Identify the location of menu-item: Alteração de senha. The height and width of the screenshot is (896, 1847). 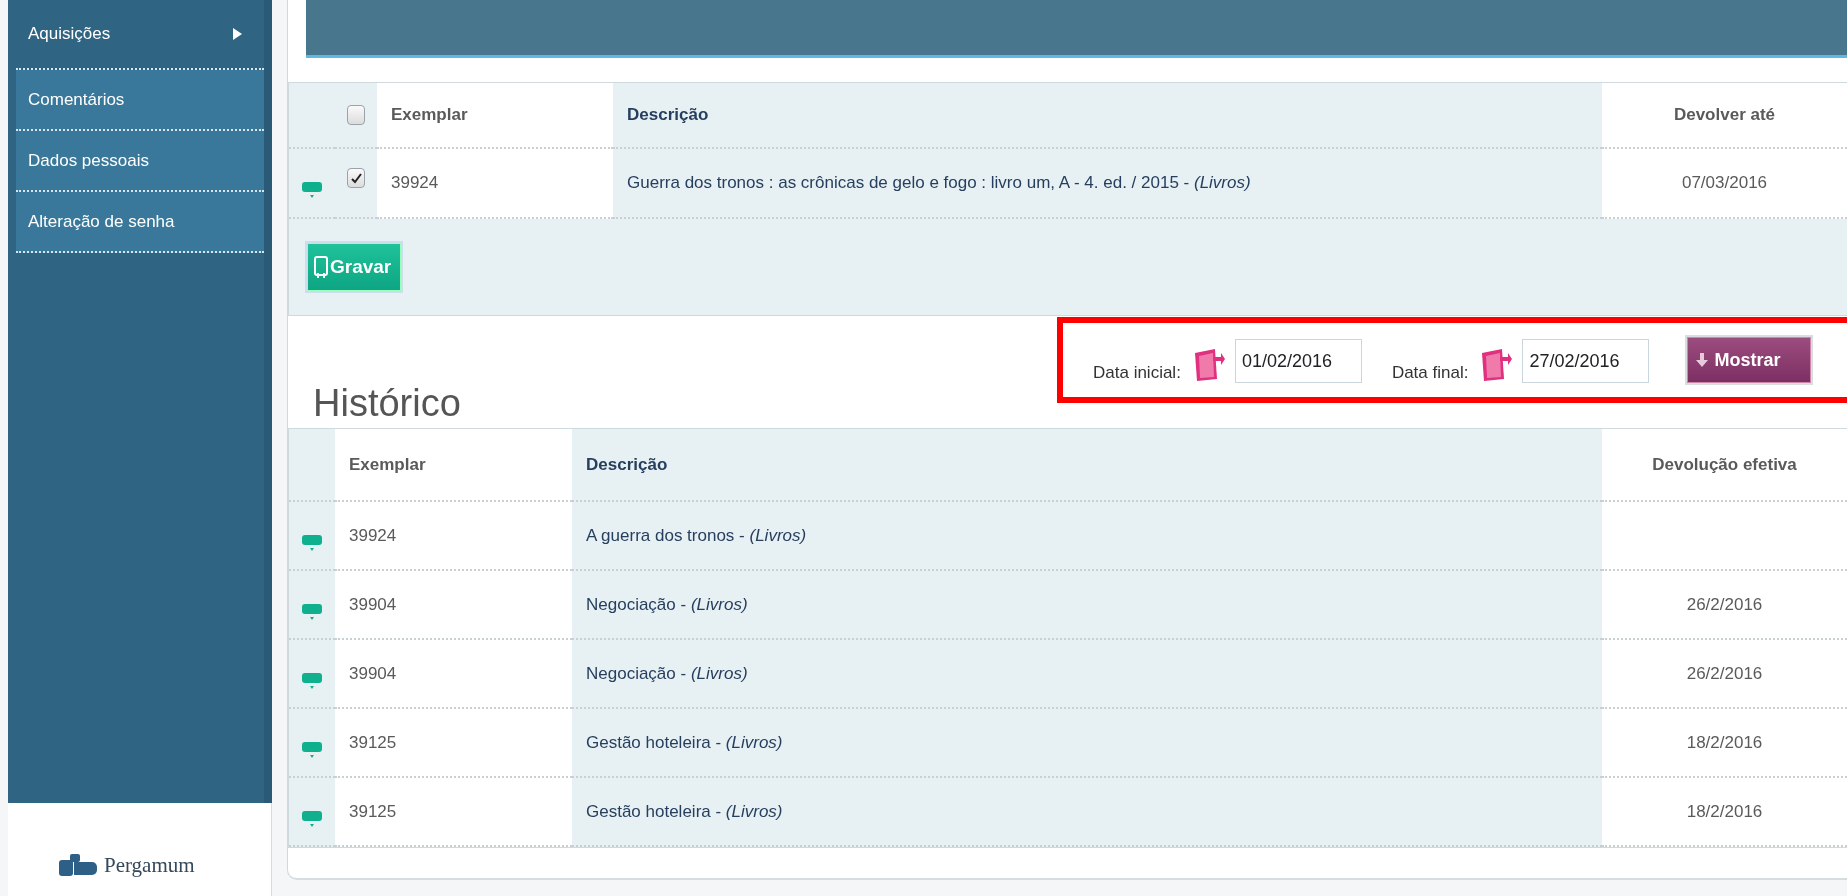
(140, 222).